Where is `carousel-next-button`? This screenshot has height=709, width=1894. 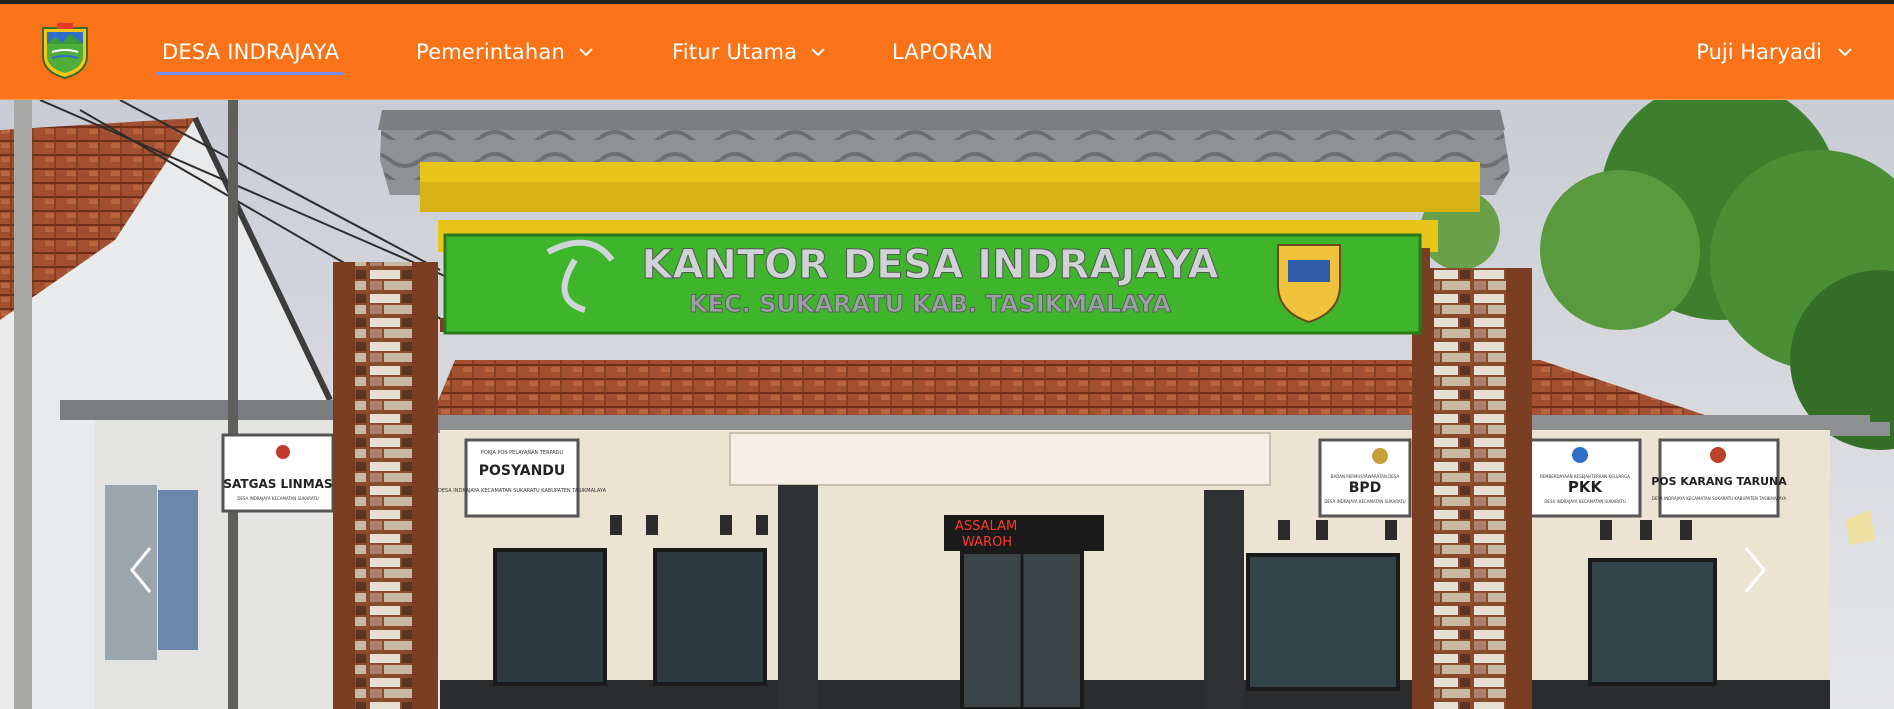 carousel-next-button is located at coordinates (1754, 570).